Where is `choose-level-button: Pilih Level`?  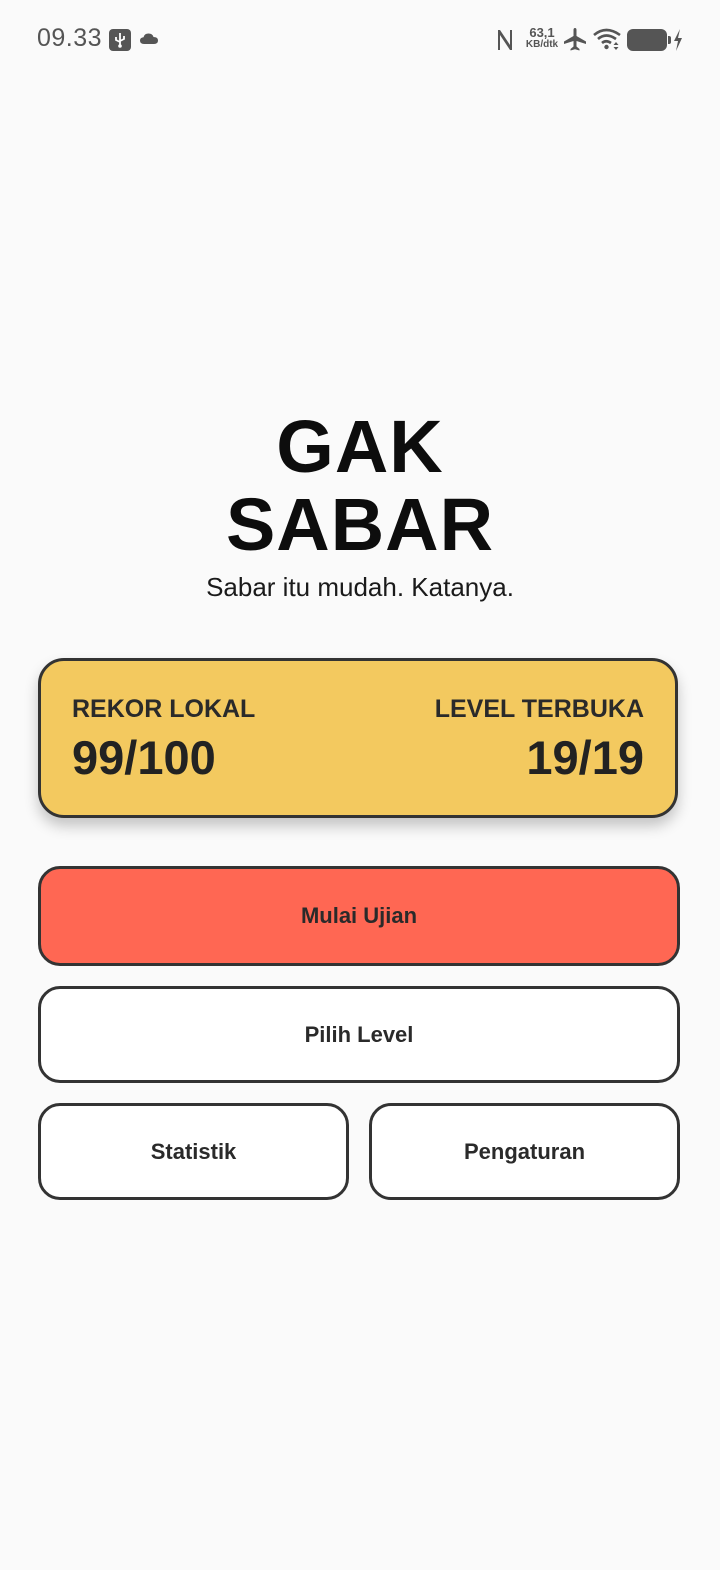 choose-level-button: Pilih Level is located at coordinates (359, 1034).